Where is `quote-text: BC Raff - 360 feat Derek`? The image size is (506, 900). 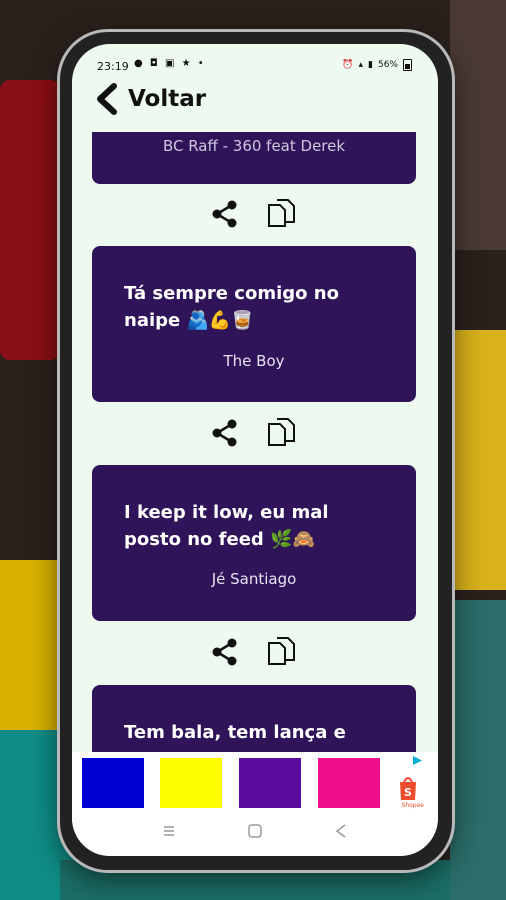 quote-text: BC Raff - 360 feat Derek is located at coordinates (254, 146).